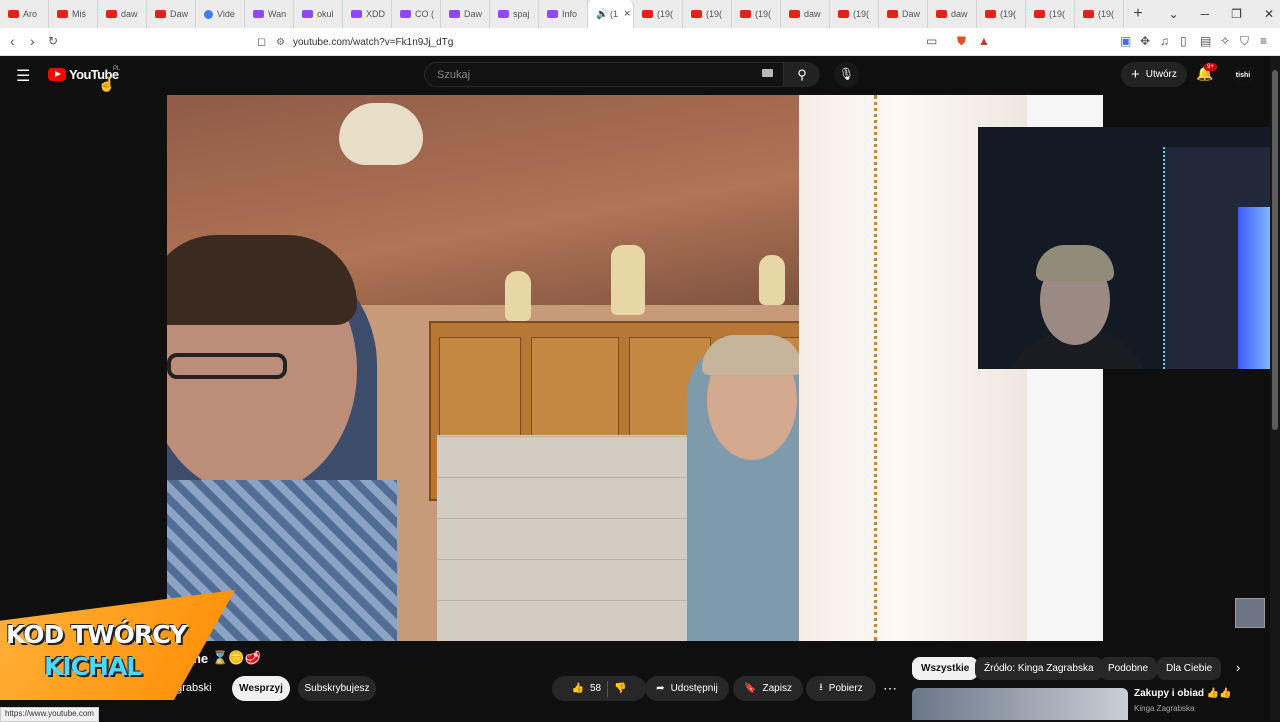  I want to click on browser-tab: okul, so click(318, 14).